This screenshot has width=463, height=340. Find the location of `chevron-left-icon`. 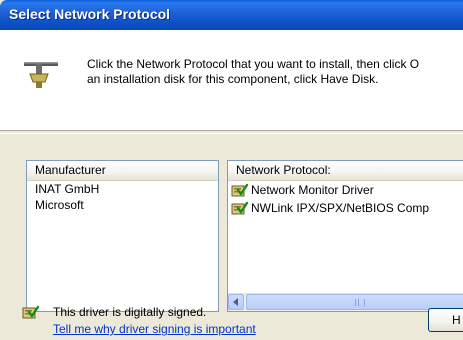

chevron-left-icon is located at coordinates (235, 302).